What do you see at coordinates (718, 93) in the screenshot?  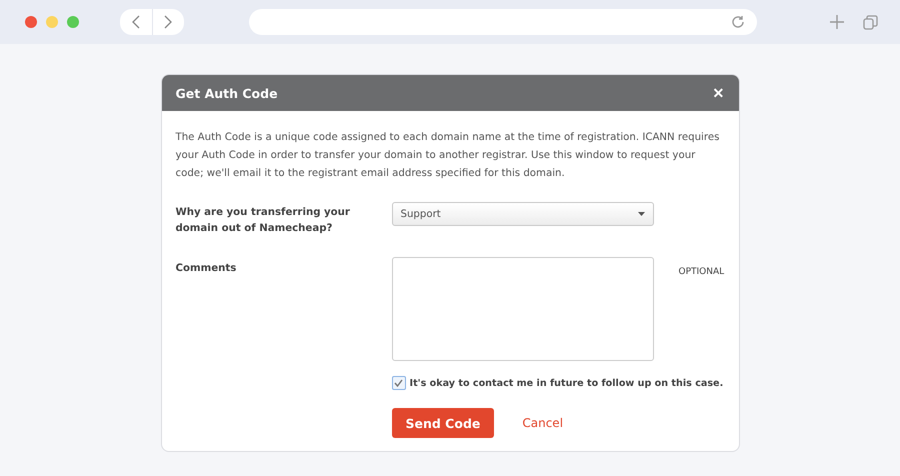 I see `close-button: ✕` at bounding box center [718, 93].